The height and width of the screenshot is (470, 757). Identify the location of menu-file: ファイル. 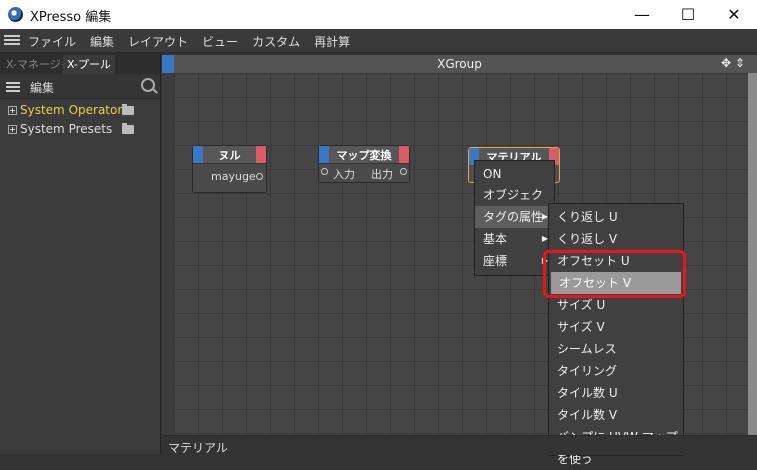
(52, 41).